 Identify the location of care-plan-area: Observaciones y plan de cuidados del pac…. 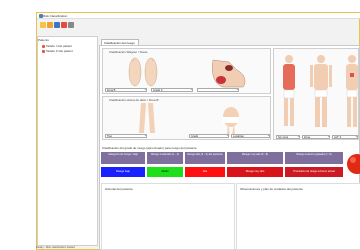
(298, 216).